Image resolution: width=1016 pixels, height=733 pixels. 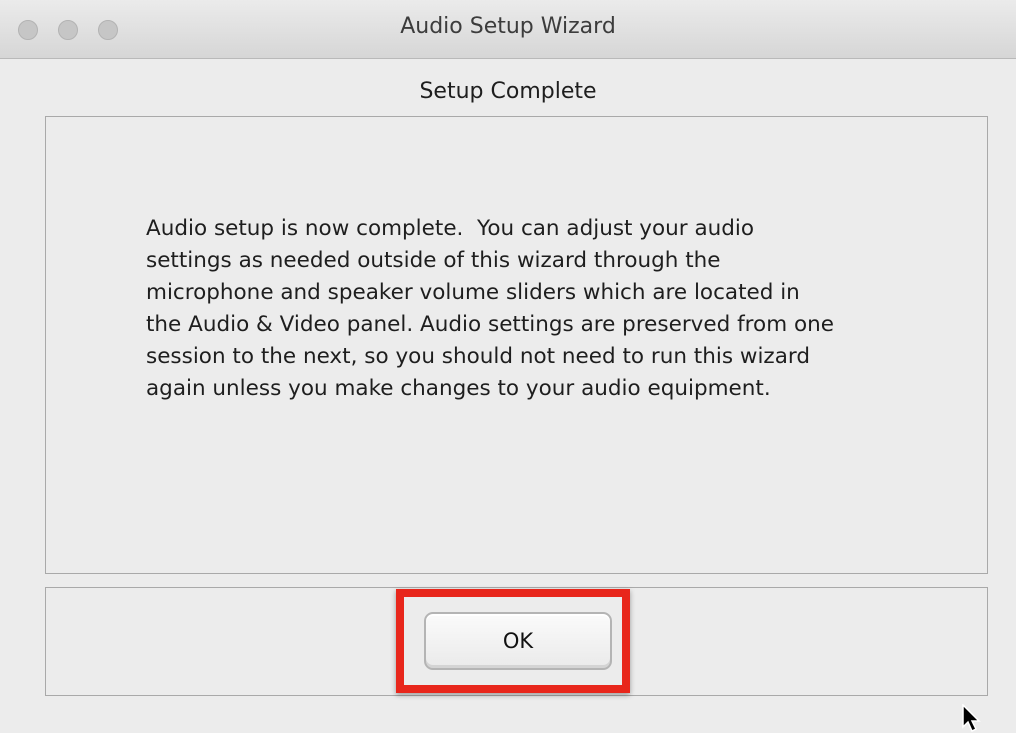 What do you see at coordinates (508, 91) in the screenshot?
I see `page-title: Setup Complete` at bounding box center [508, 91].